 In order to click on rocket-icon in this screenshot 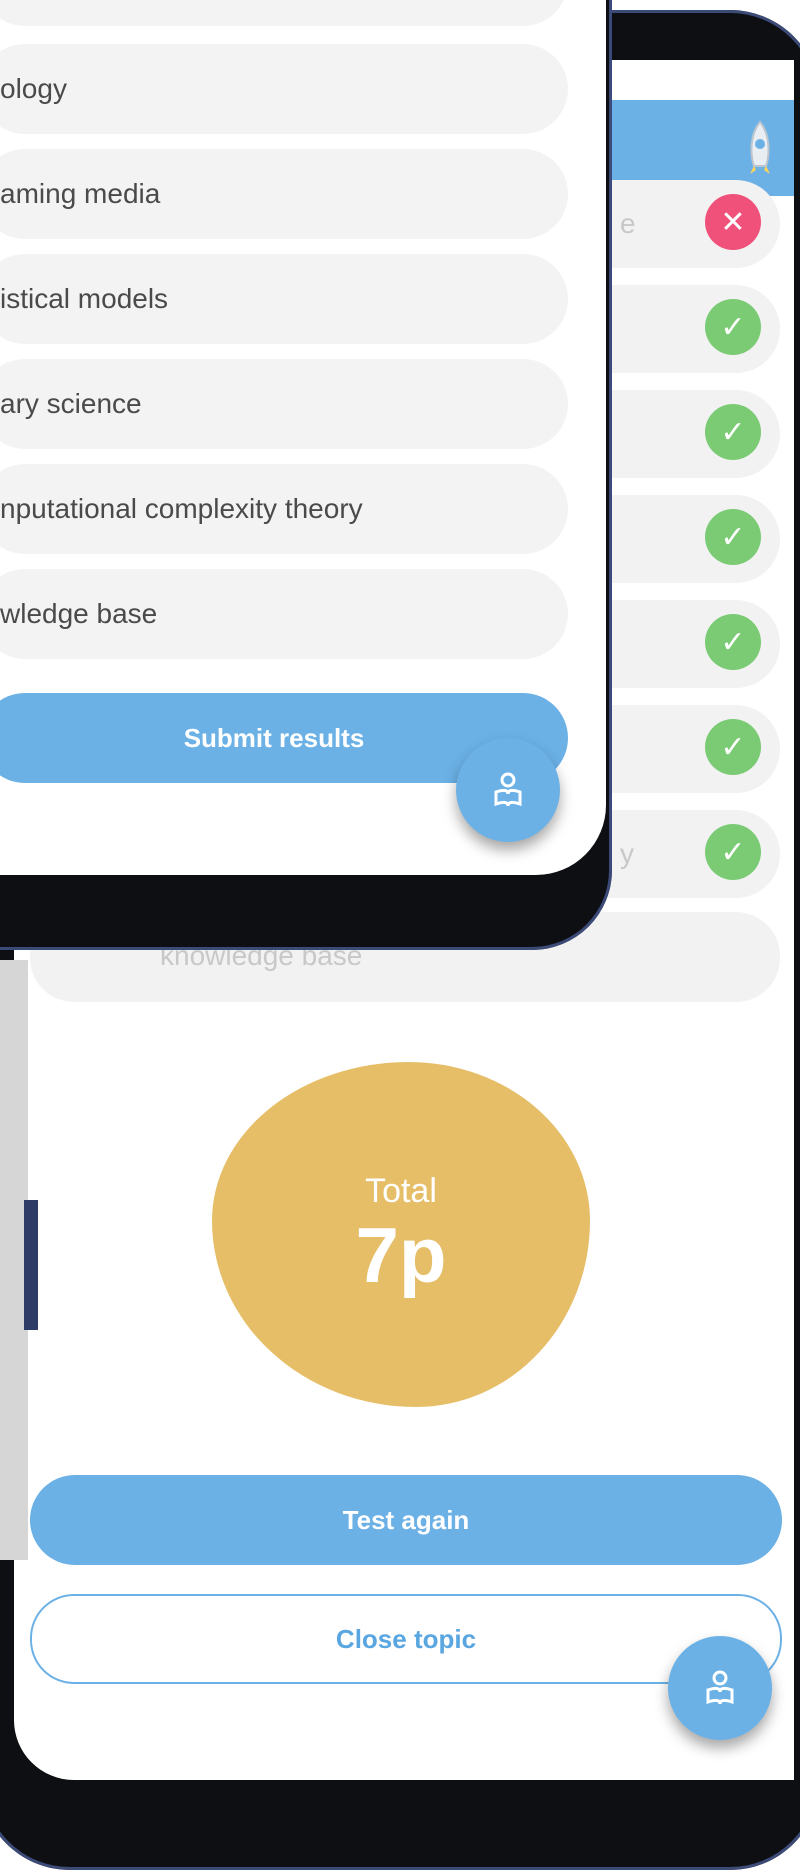, I will do `click(760, 147)`.